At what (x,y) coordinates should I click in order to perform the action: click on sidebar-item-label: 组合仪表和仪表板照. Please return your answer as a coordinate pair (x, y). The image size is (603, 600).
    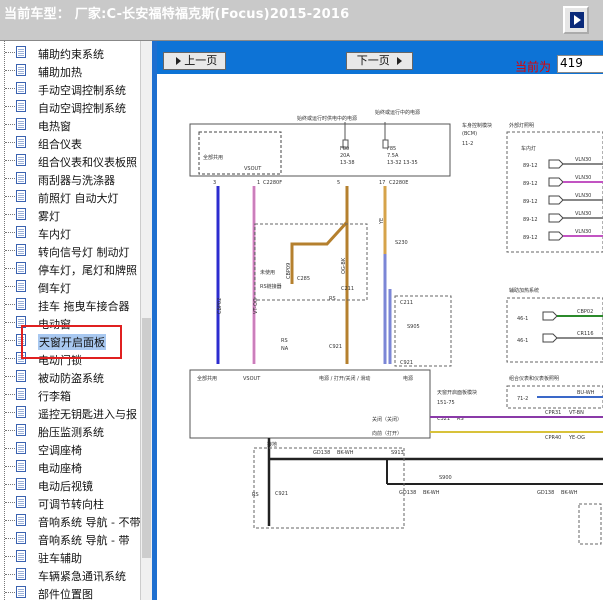
    Looking at the image, I should click on (87, 162).